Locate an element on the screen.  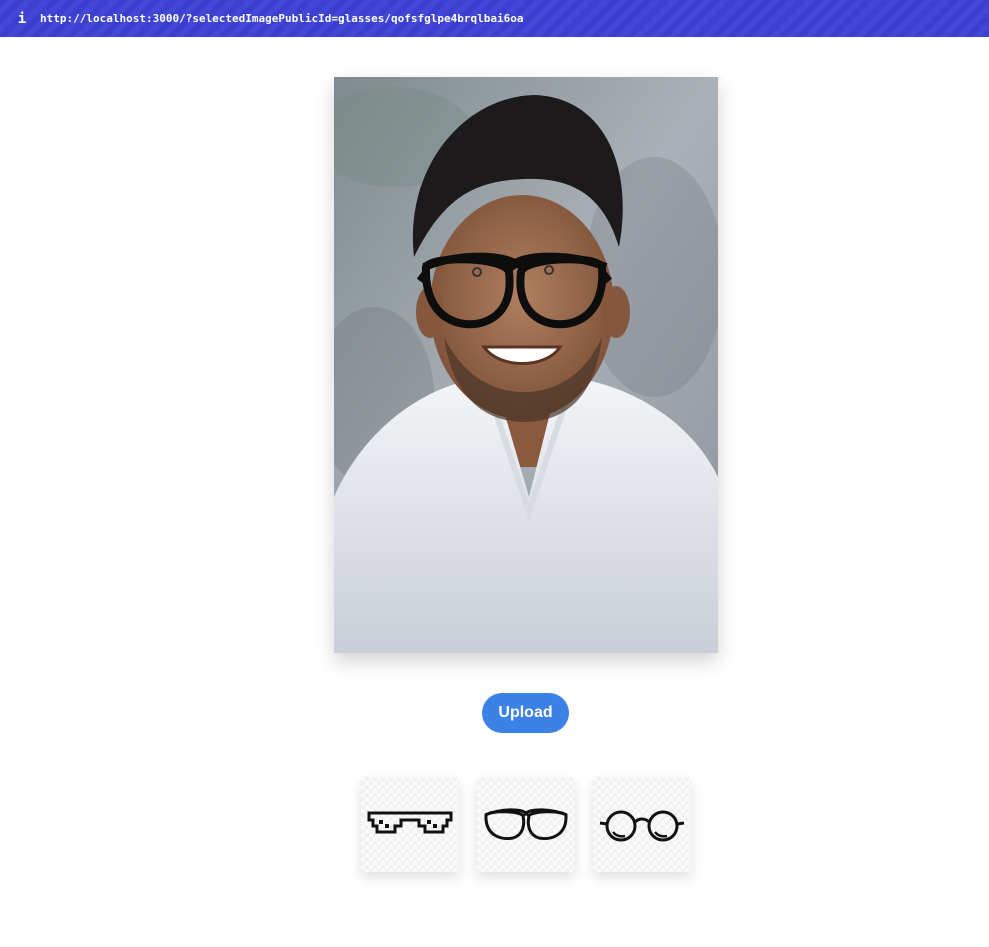
info-icon: i is located at coordinates (22, 19).